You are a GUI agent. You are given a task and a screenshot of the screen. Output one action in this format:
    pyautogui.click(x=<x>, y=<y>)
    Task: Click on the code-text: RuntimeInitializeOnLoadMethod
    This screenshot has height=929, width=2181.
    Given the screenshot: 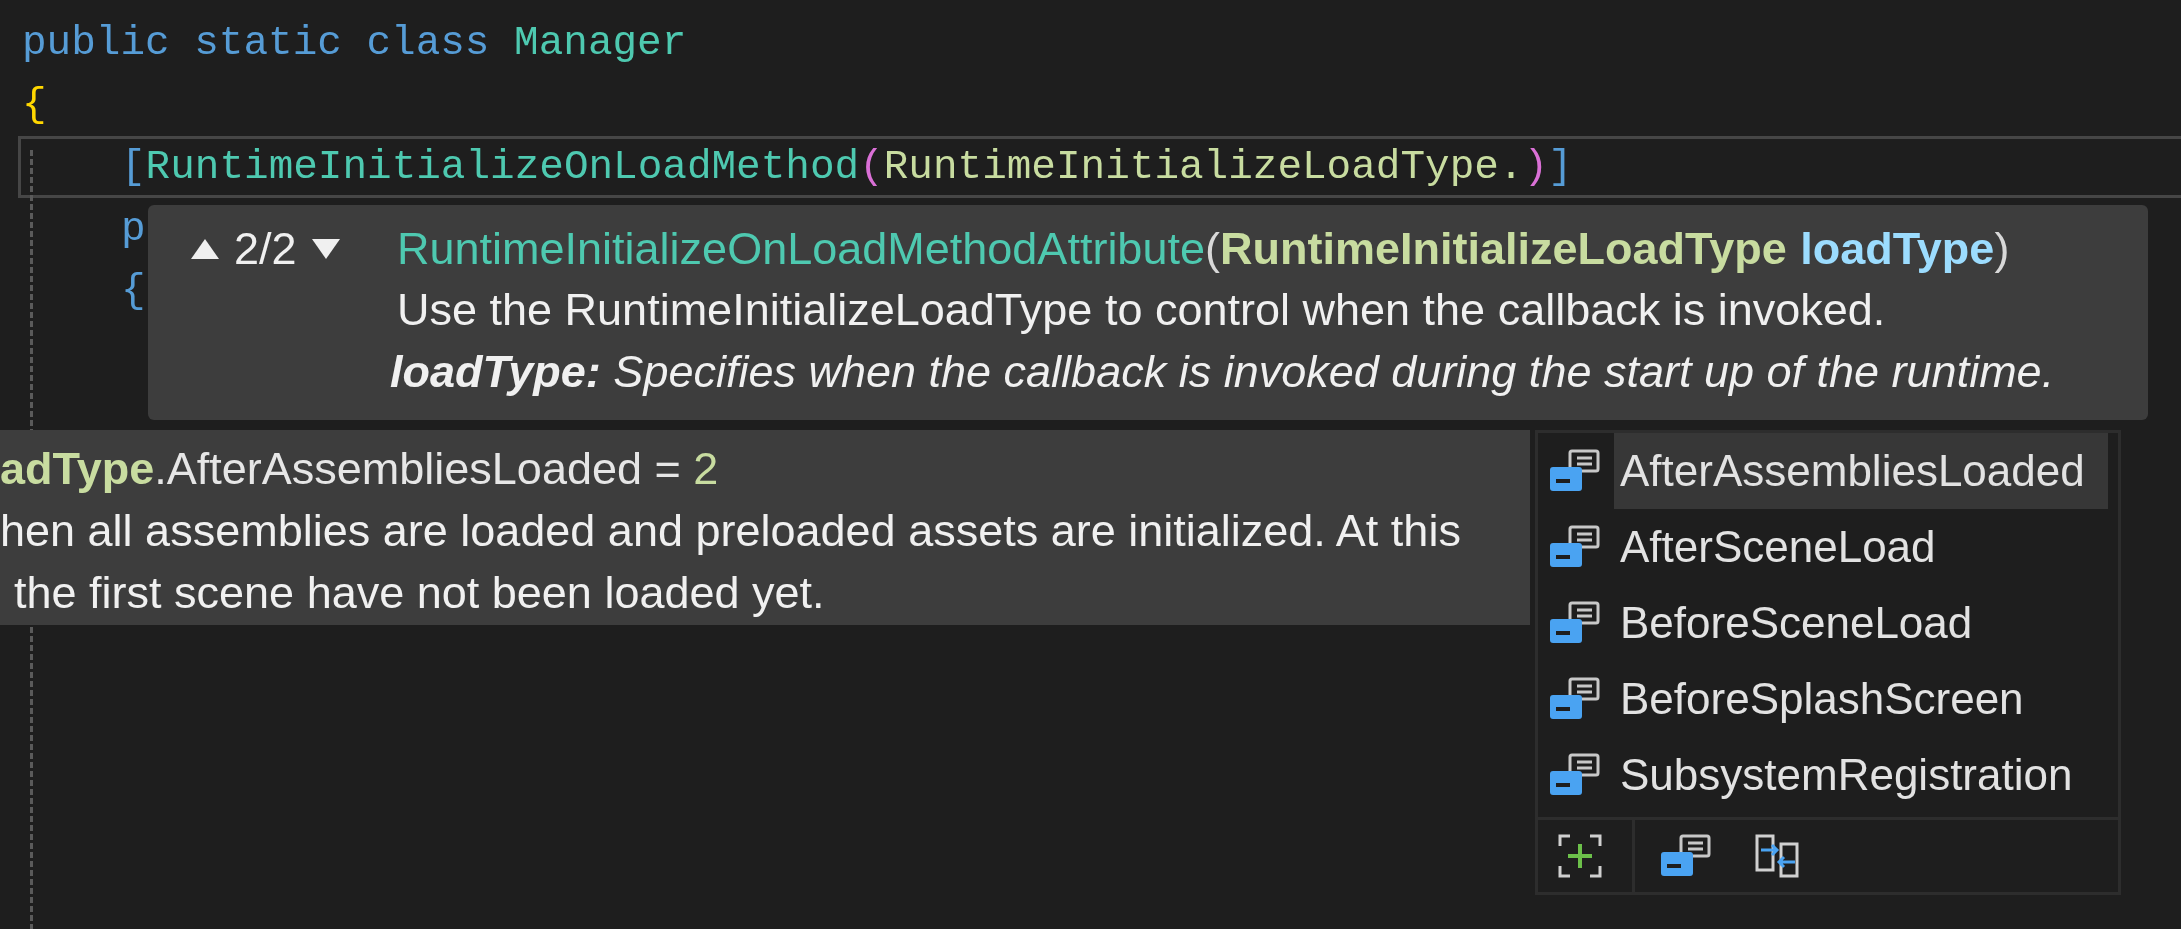 What is the action you would take?
    pyautogui.click(x=502, y=167)
    